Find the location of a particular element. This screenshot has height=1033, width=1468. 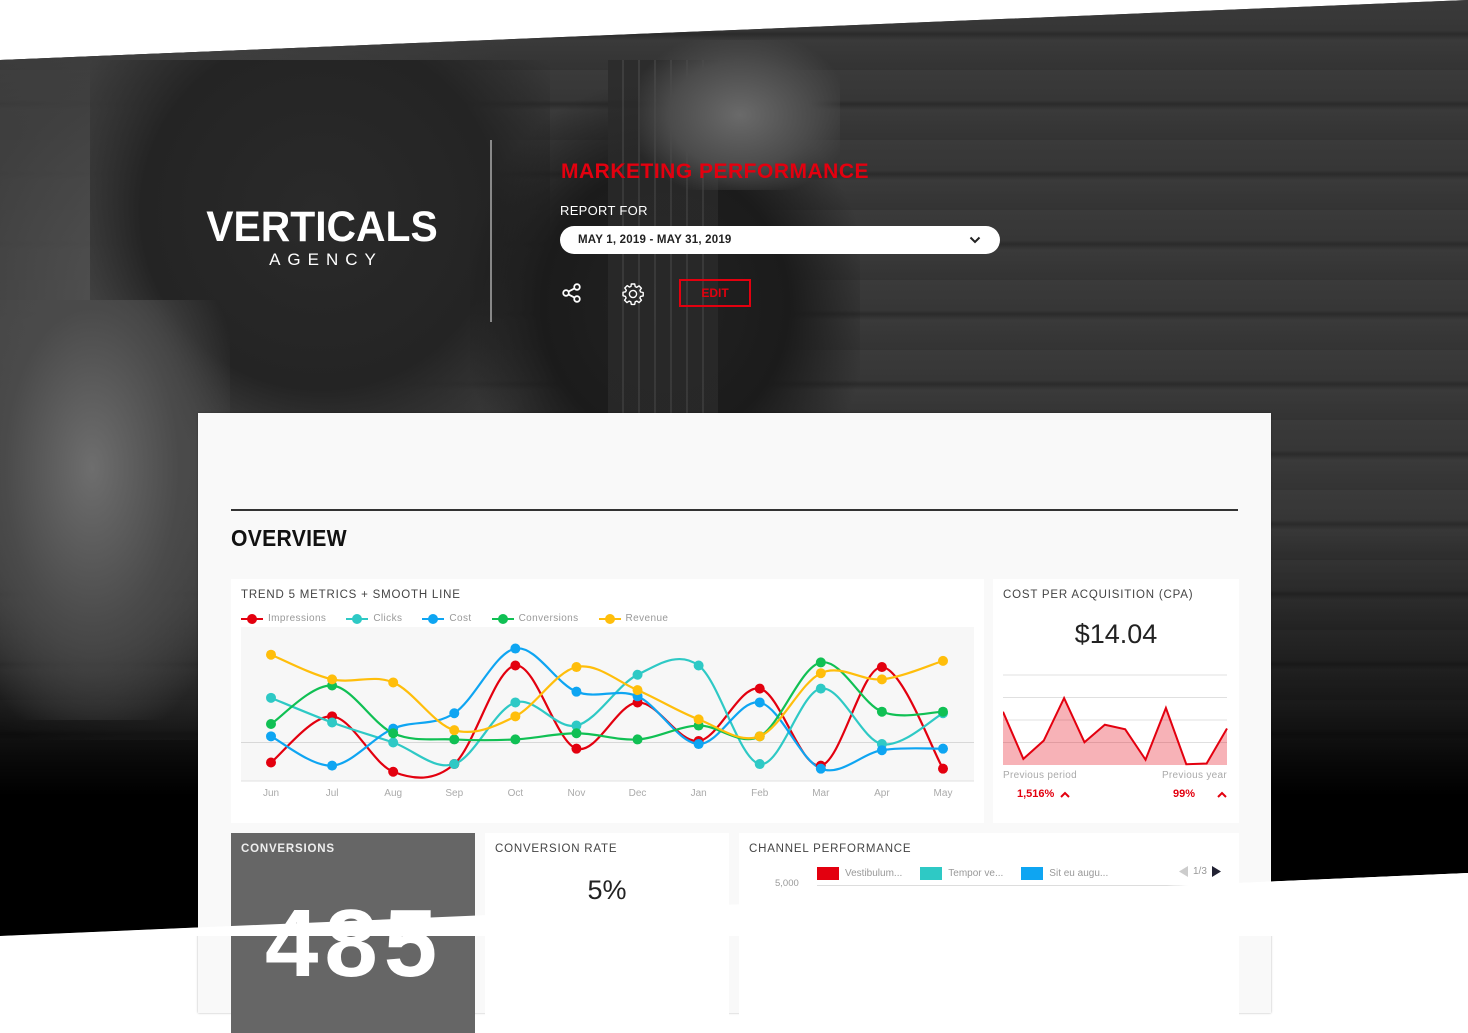

brand-logo: VERTICALS AGENCY is located at coordinates (322, 237).